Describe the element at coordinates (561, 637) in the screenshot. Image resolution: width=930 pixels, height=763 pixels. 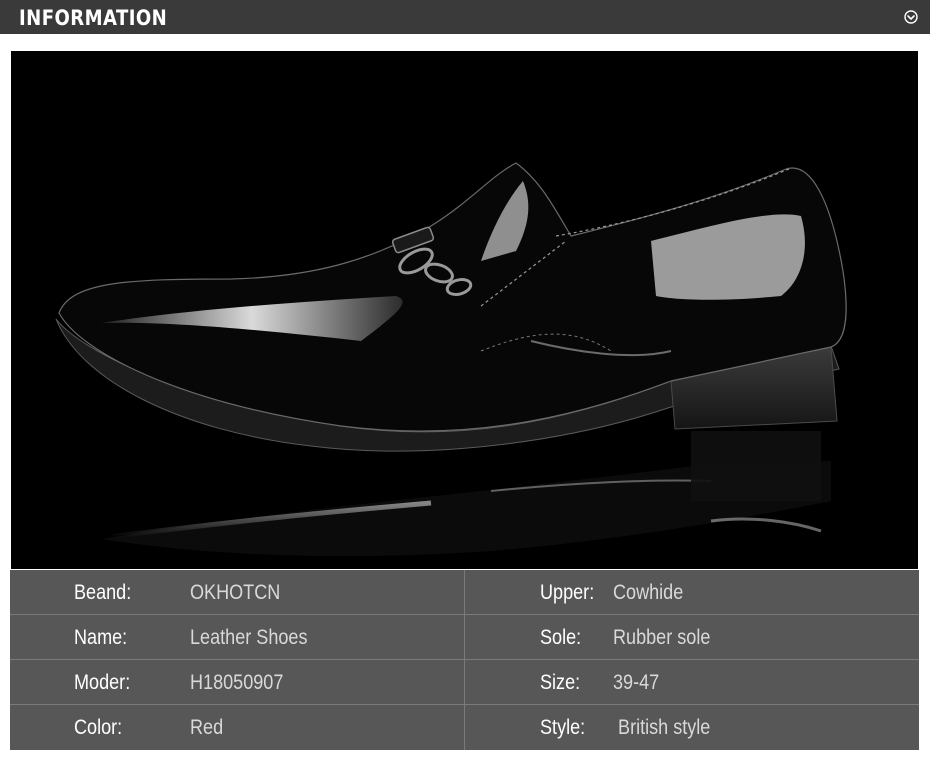
I see `sole-label: Sole:` at that location.